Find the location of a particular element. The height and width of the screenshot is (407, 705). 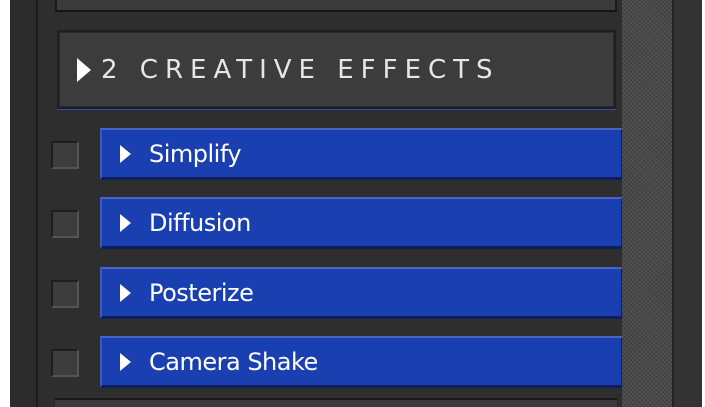

checkbox-diffusion is located at coordinates (65, 224).